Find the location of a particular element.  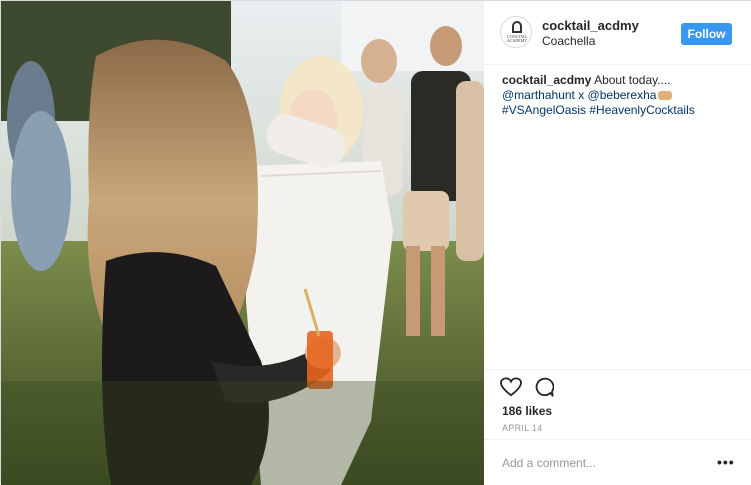

avatar-logo-text: COCKTAIL ACADEMY is located at coordinates (517, 38).